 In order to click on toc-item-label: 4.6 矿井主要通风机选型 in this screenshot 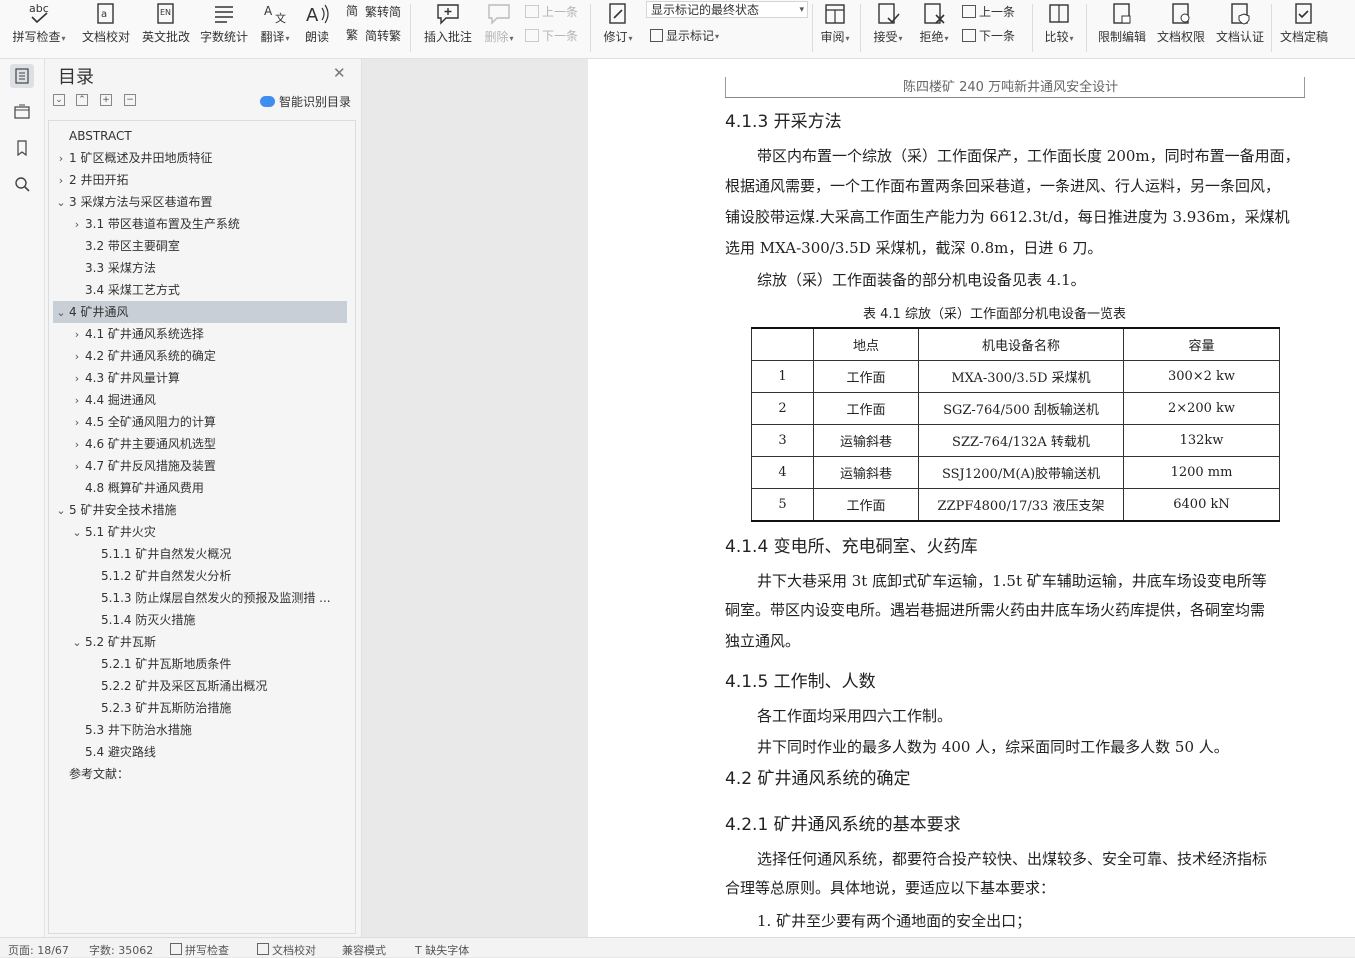, I will do `click(150, 444)`.